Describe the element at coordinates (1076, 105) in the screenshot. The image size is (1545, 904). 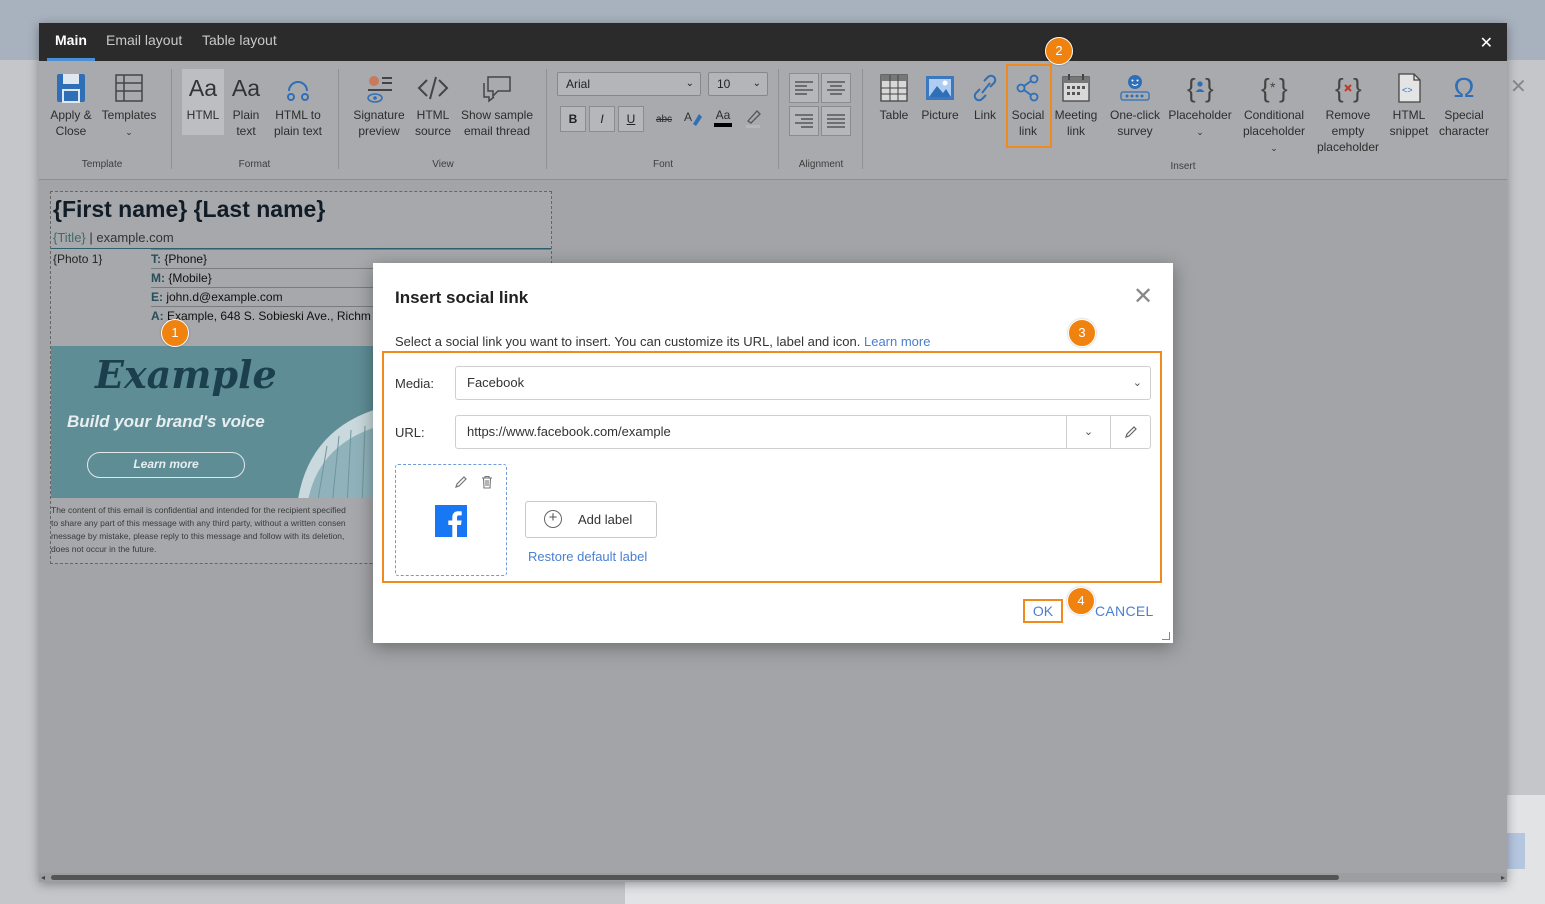
I see `insert-meeting-link-button: Meeting link` at that location.